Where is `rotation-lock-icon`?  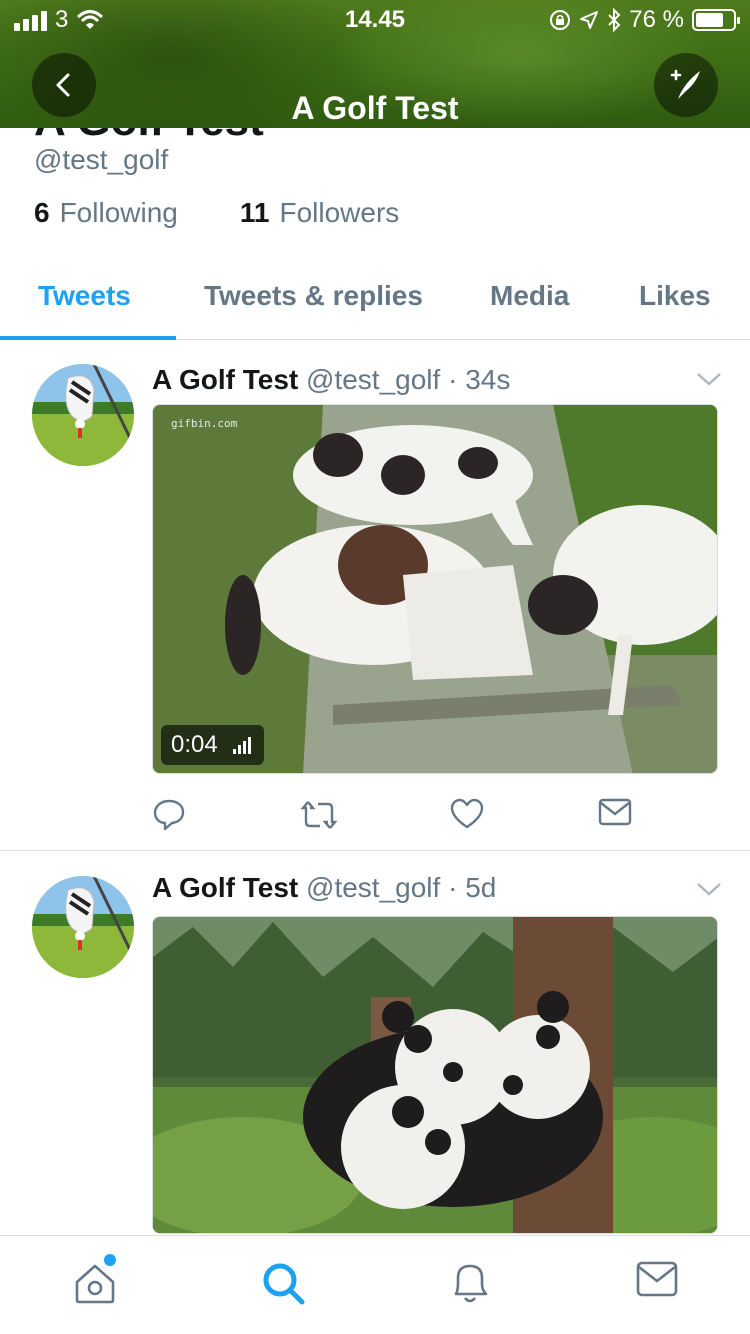
rotation-lock-icon is located at coordinates (560, 20).